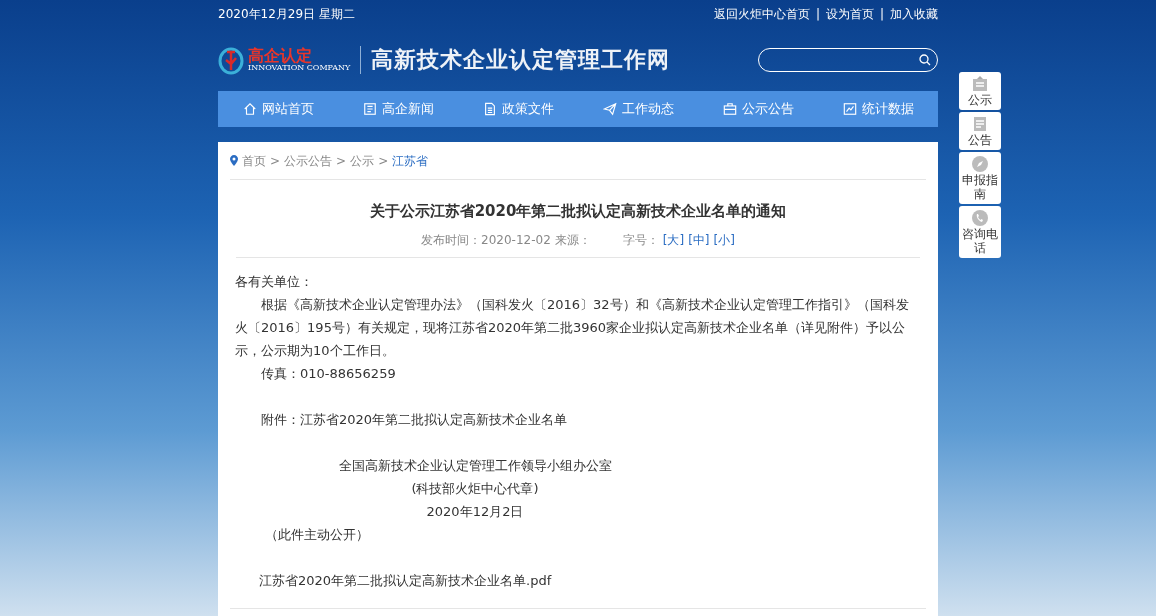 The height and width of the screenshot is (616, 1156). What do you see at coordinates (849, 14) in the screenshot?
I see `top-link: 设为首页` at bounding box center [849, 14].